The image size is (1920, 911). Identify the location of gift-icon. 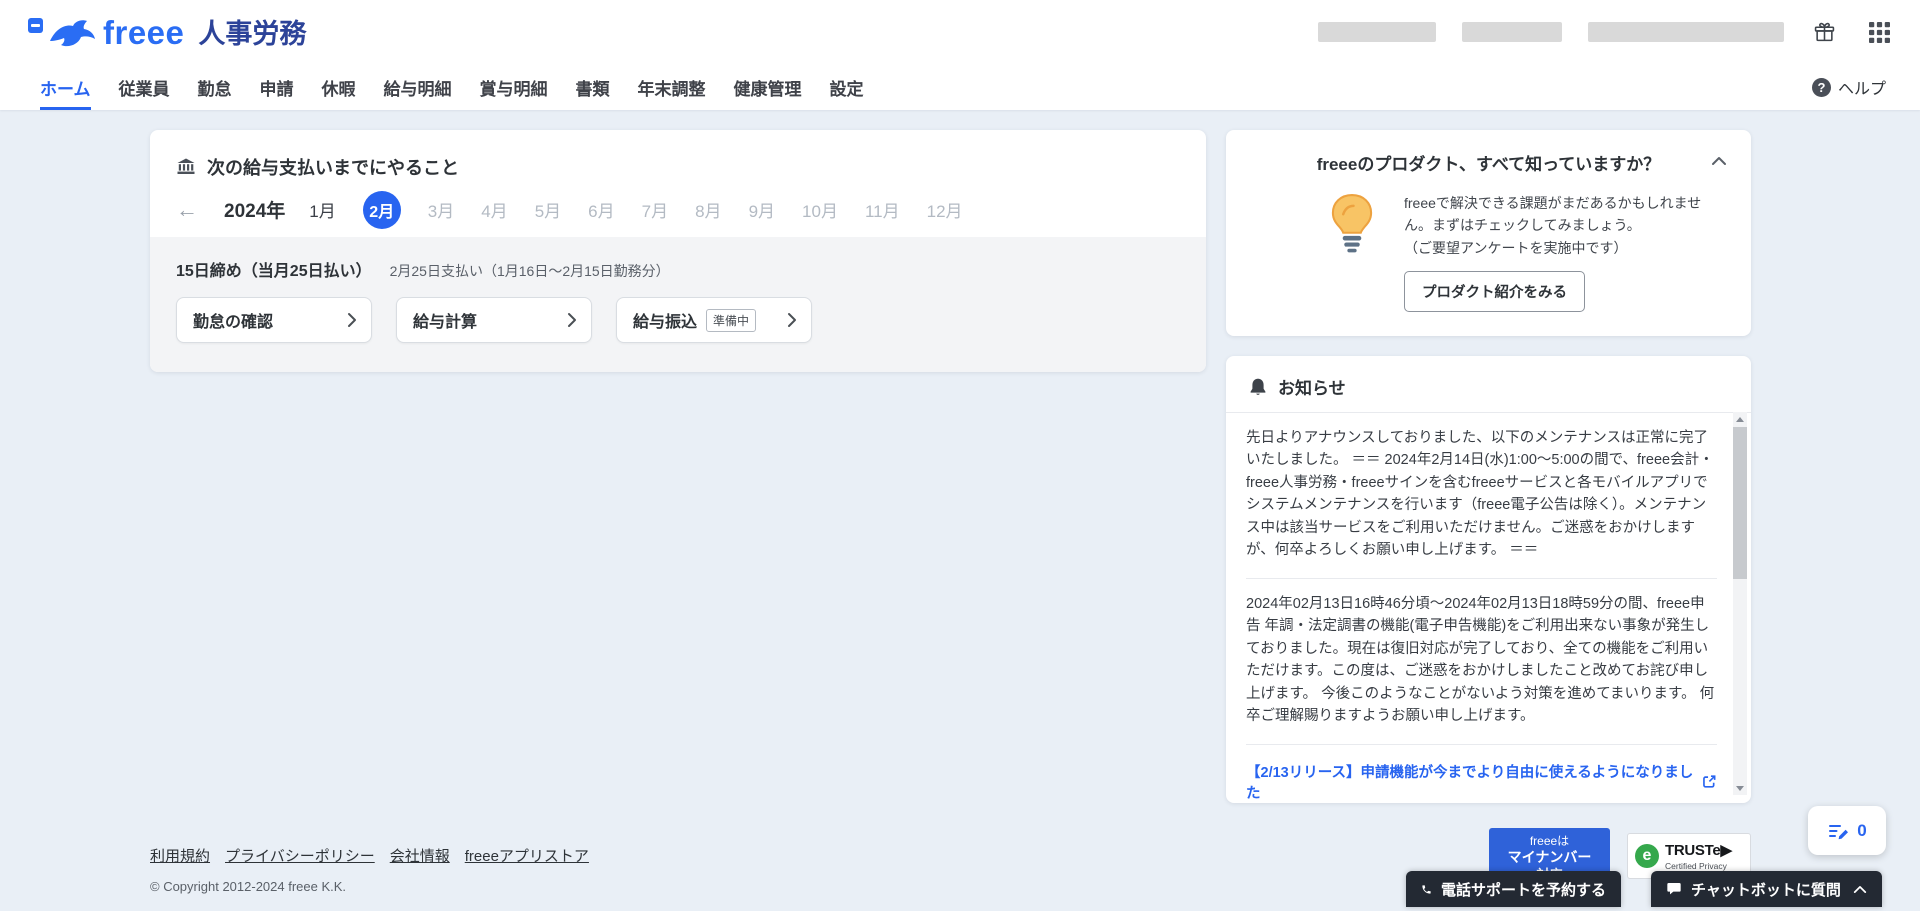
(1824, 31).